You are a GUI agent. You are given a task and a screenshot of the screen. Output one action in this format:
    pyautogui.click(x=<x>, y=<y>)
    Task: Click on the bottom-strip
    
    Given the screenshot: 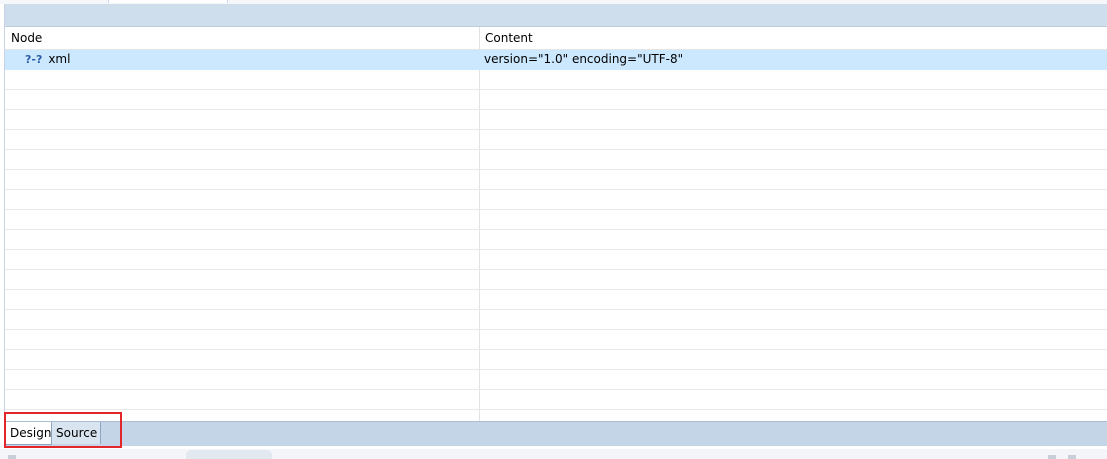 What is the action you would take?
    pyautogui.click(x=553, y=454)
    